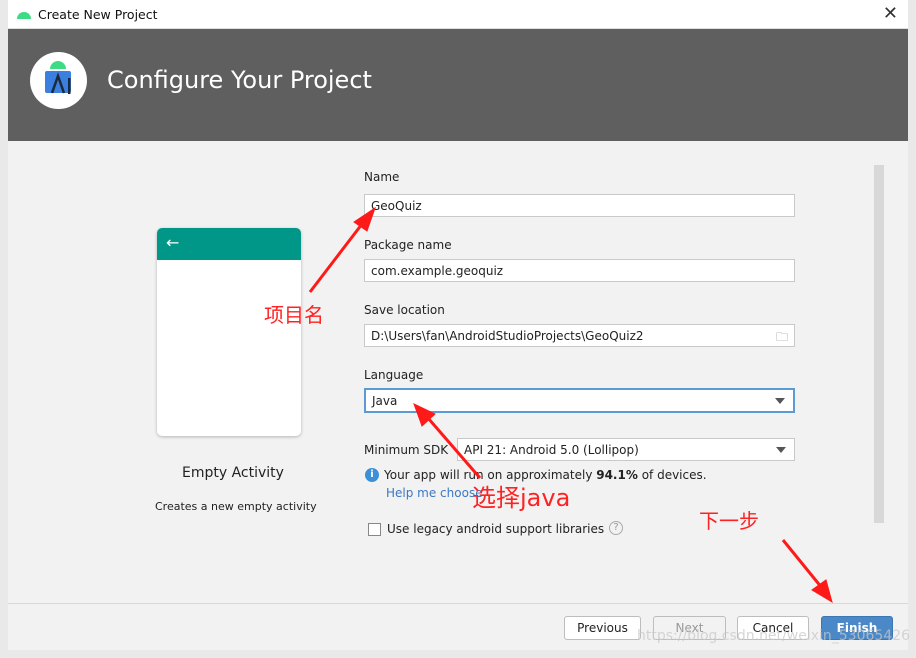 This screenshot has height=658, width=916. I want to click on arrow-to-language, so click(454, 448).